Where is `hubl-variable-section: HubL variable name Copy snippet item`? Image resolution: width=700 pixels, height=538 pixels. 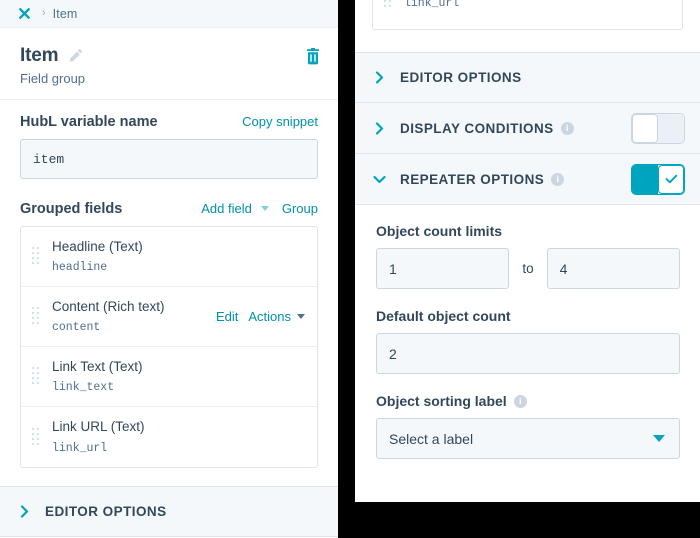
hubl-variable-section: HubL variable name Copy snippet item is located at coordinates (169, 139).